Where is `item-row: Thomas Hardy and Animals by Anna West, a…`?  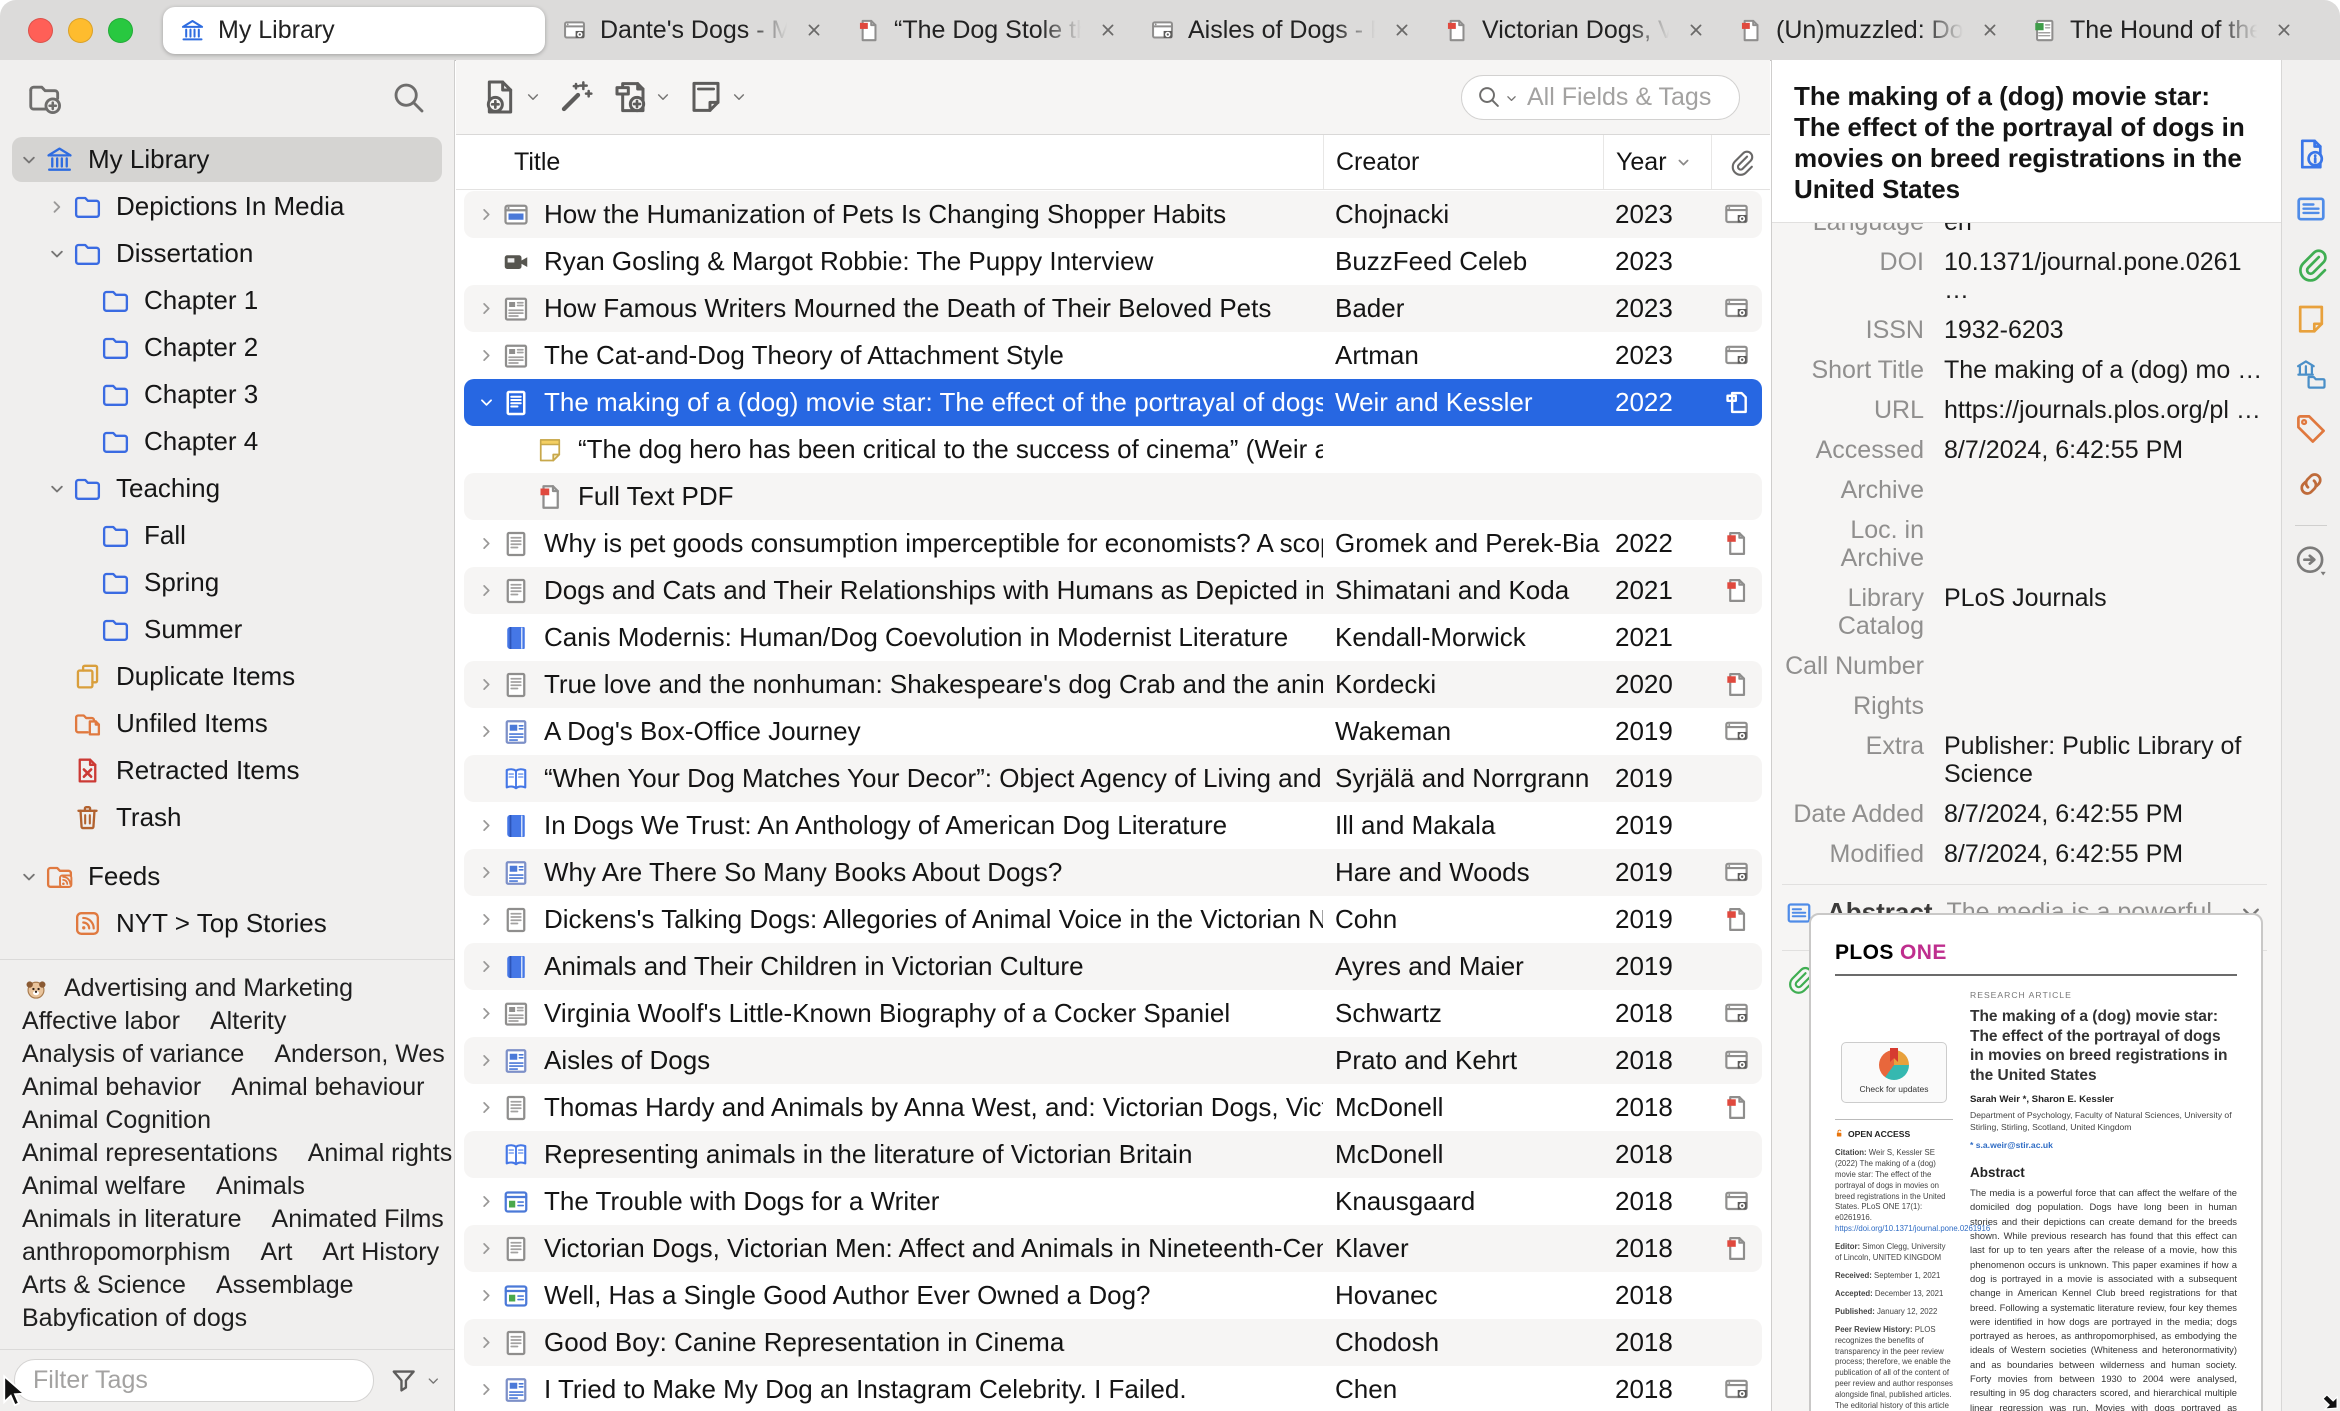
item-row: Thomas Hardy and Animals by Anna West, a… is located at coordinates (1113, 1107).